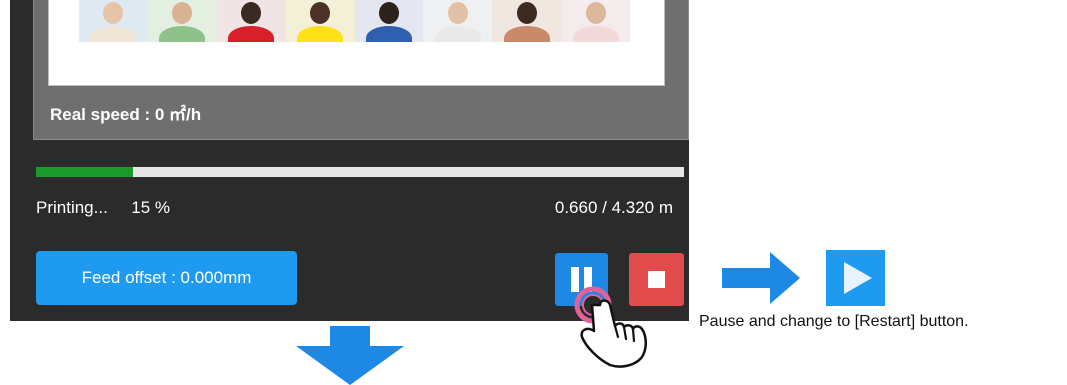 The width and height of the screenshot is (1067, 385). I want to click on progress-bar-fill, so click(85, 172).